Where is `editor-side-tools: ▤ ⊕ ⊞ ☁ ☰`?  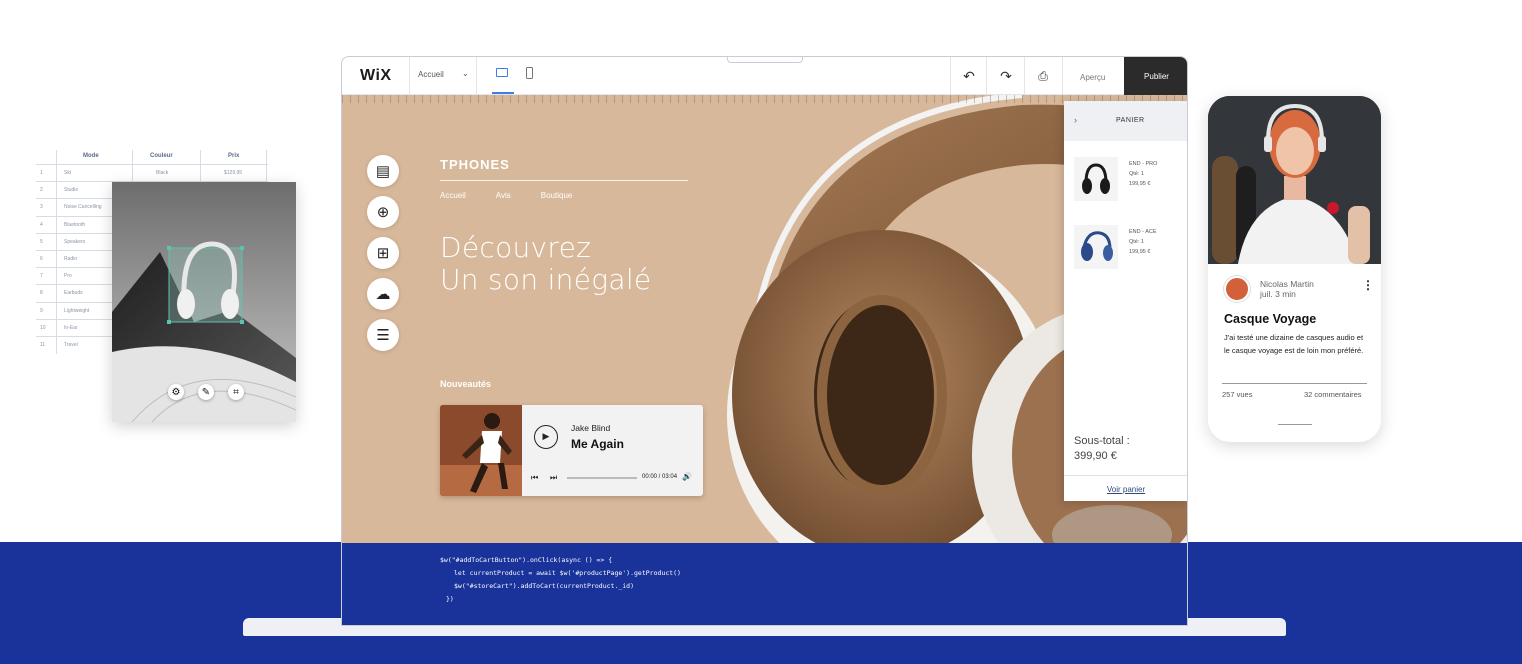
editor-side-tools: ▤ ⊕ ⊞ ☁ ☰ is located at coordinates (383, 253).